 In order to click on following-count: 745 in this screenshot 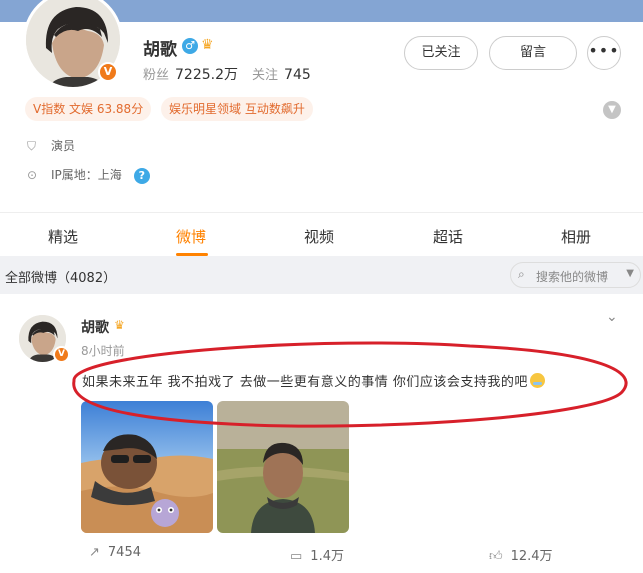, I will do `click(297, 75)`.